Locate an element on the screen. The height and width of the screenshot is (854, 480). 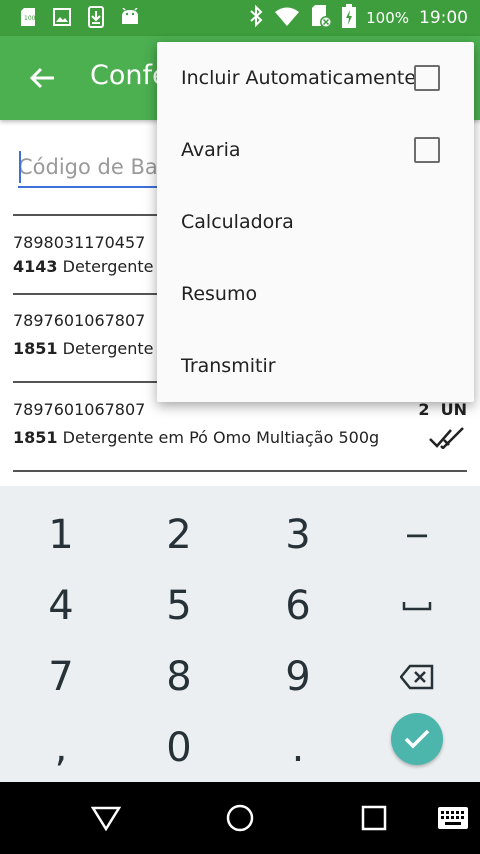
avaria-checkbox is located at coordinates (427, 150).